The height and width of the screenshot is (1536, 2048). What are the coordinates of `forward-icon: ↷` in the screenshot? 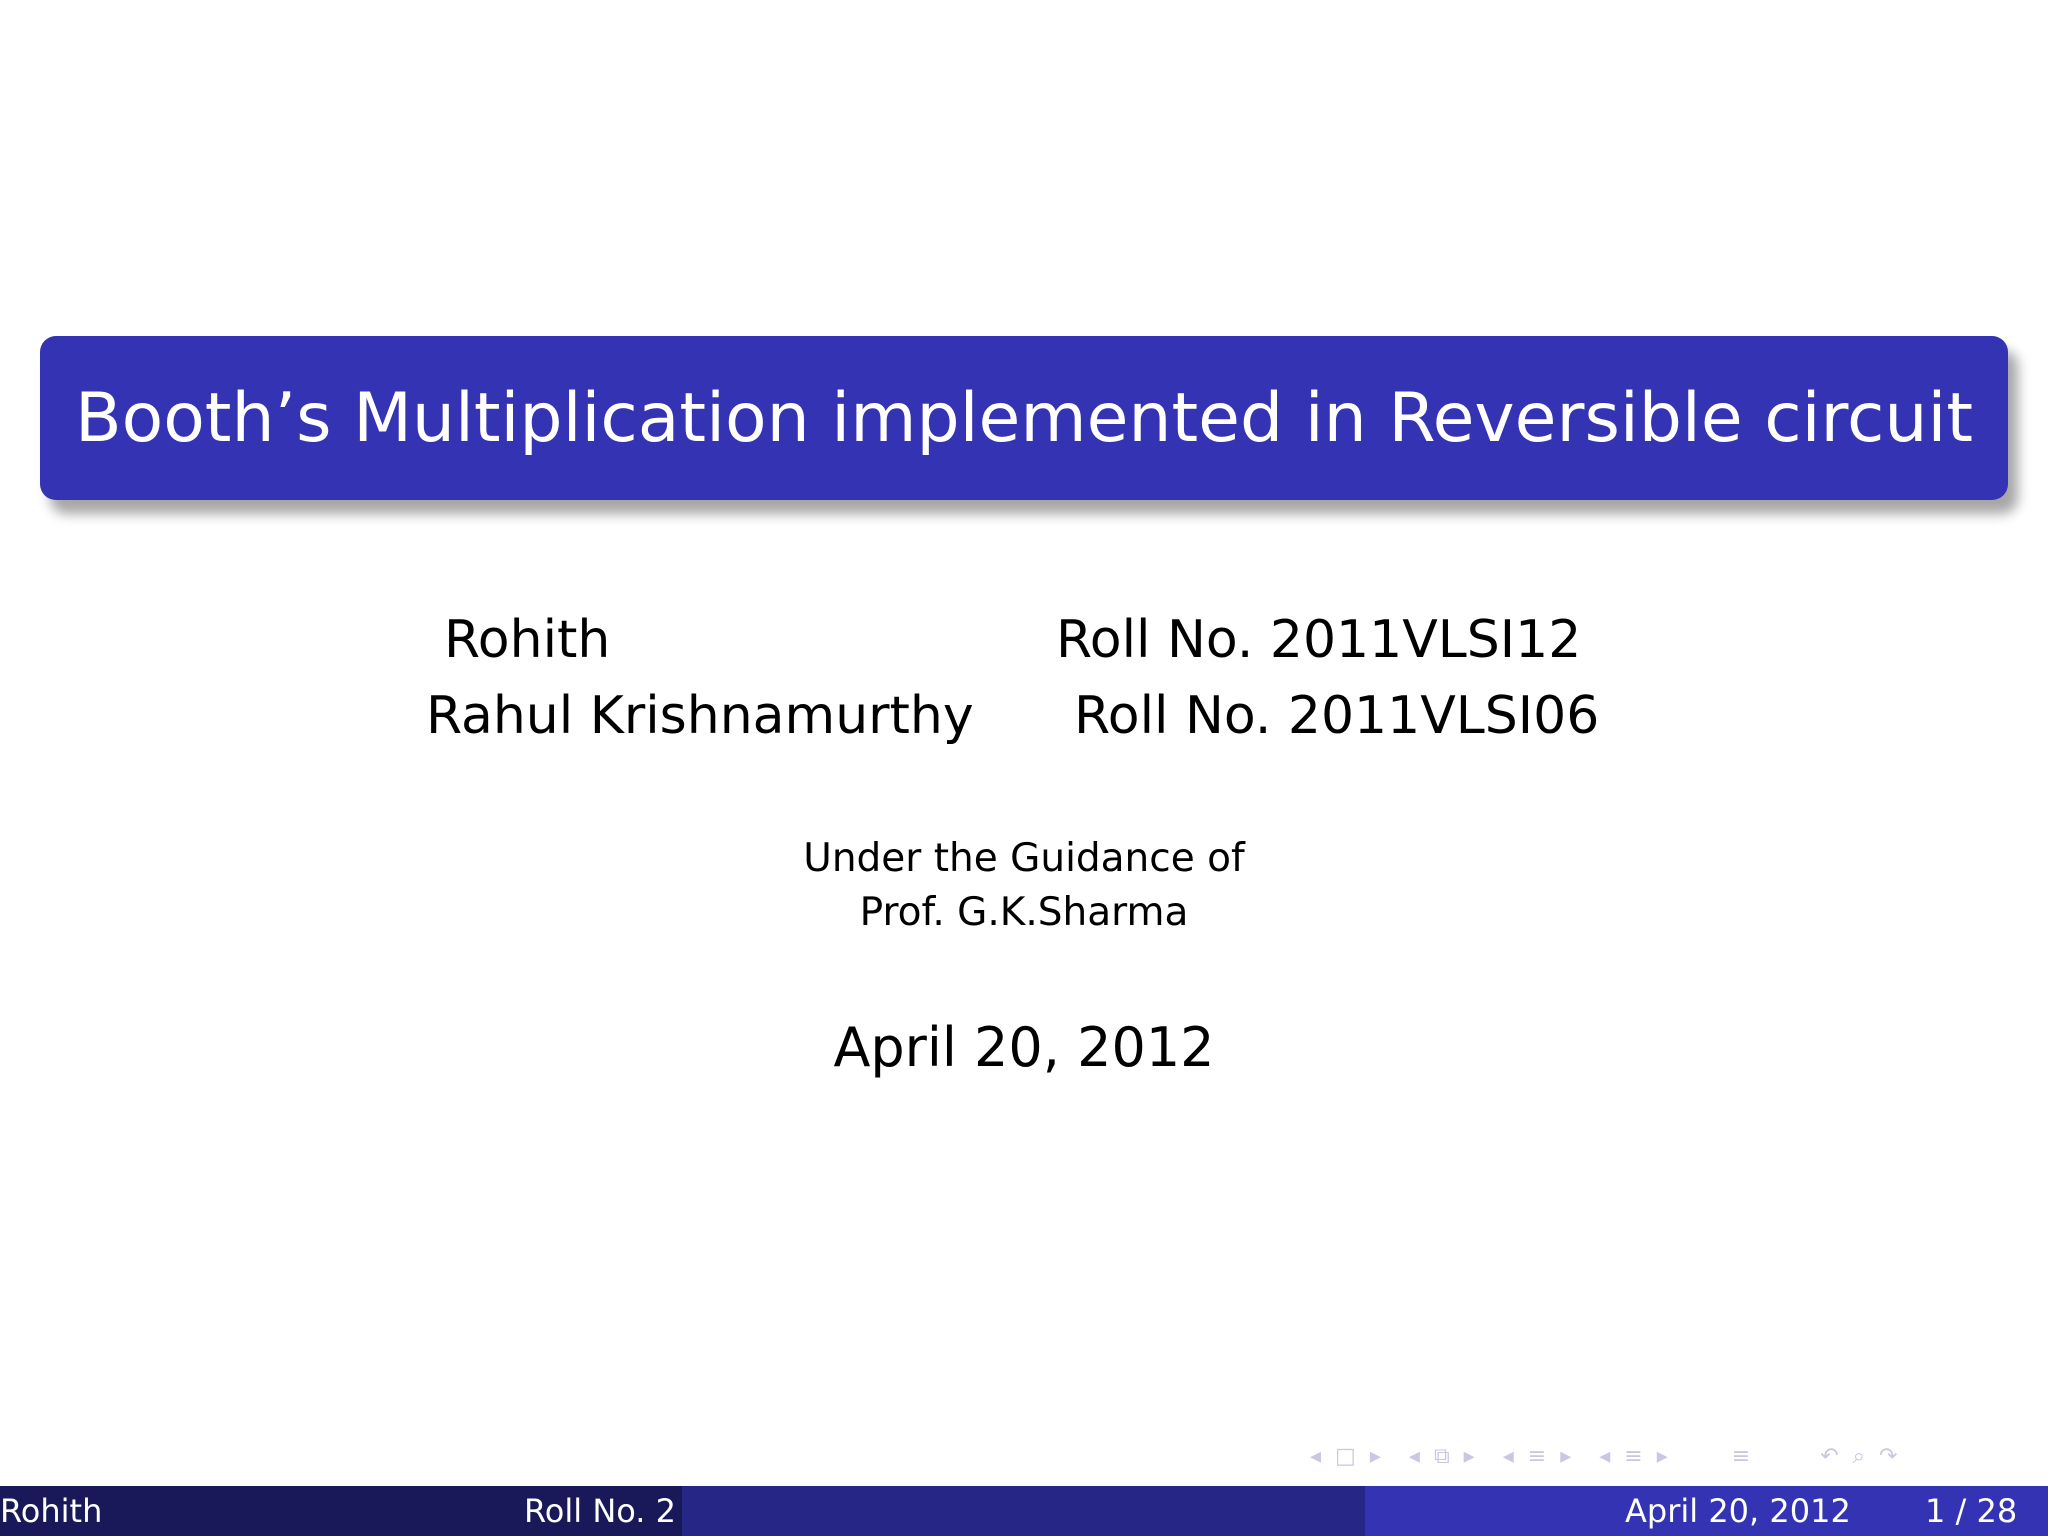 It's located at (1888, 1456).